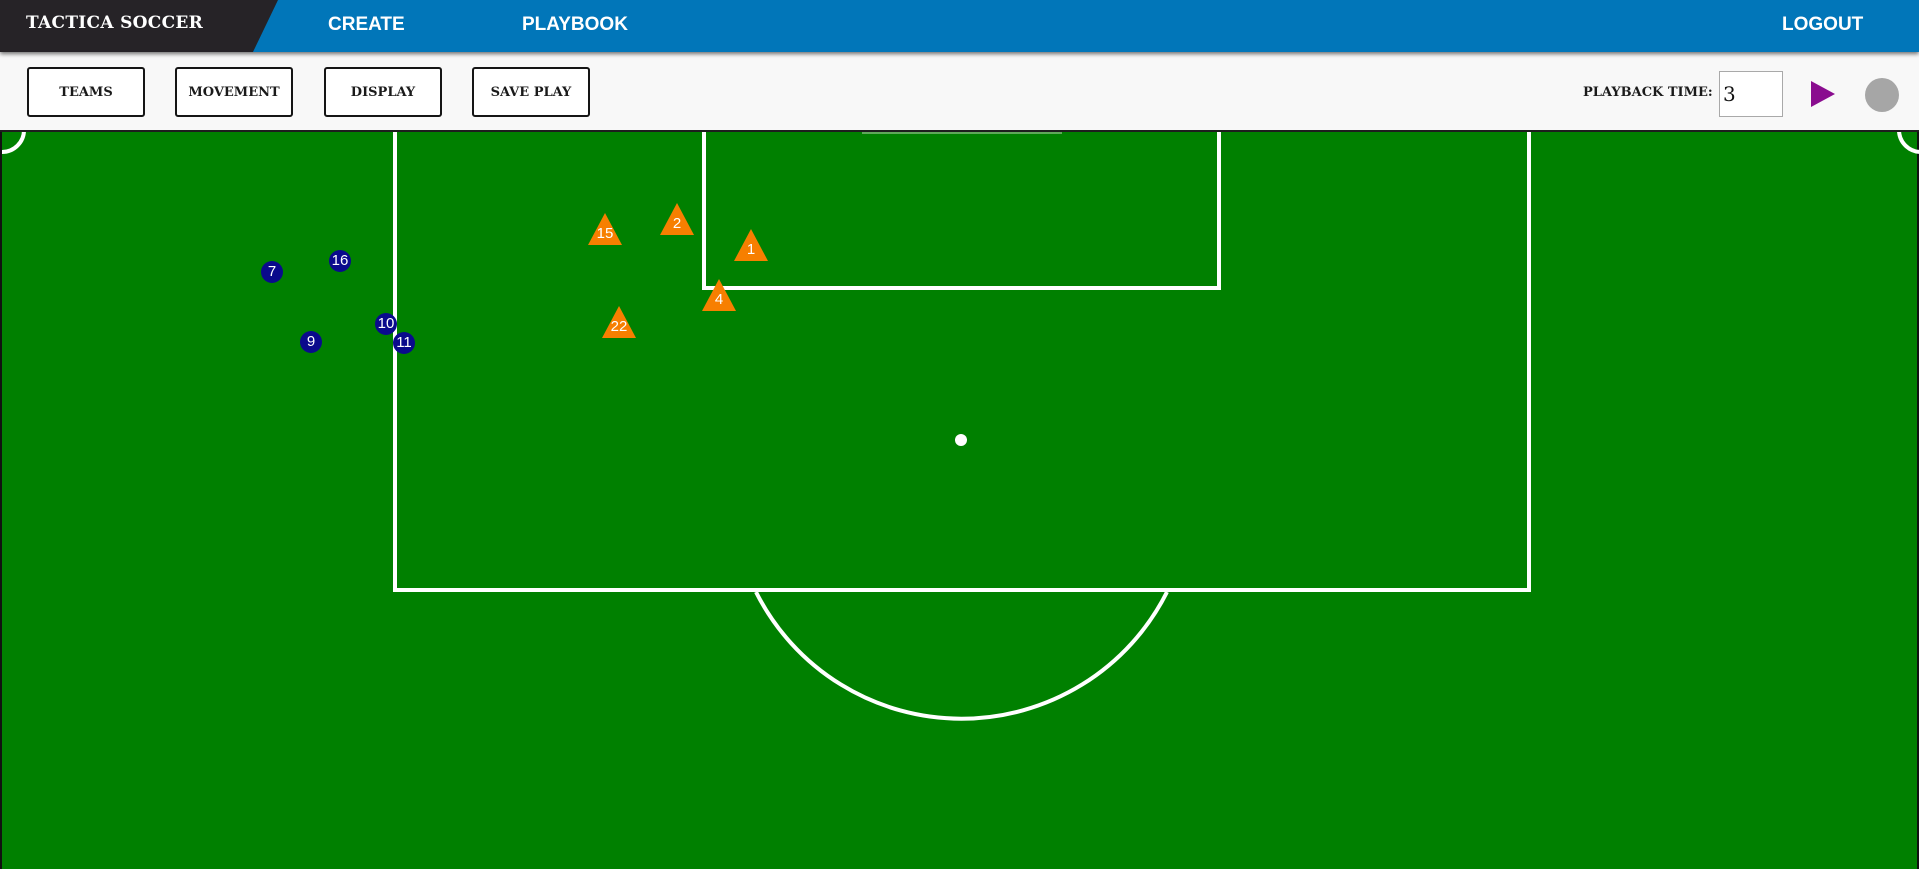 This screenshot has width=1919, height=869. Describe the element at coordinates (719, 299) in the screenshot. I see `player-number: 4` at that location.